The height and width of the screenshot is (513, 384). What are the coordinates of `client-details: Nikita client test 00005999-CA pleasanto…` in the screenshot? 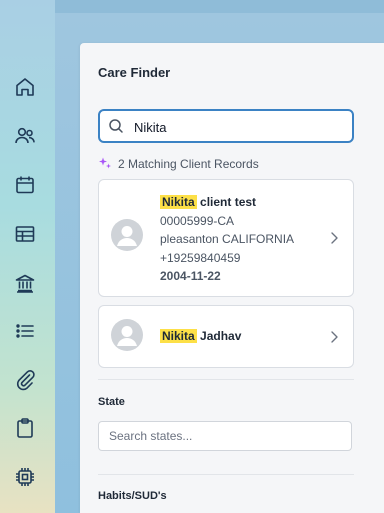 It's located at (227, 239).